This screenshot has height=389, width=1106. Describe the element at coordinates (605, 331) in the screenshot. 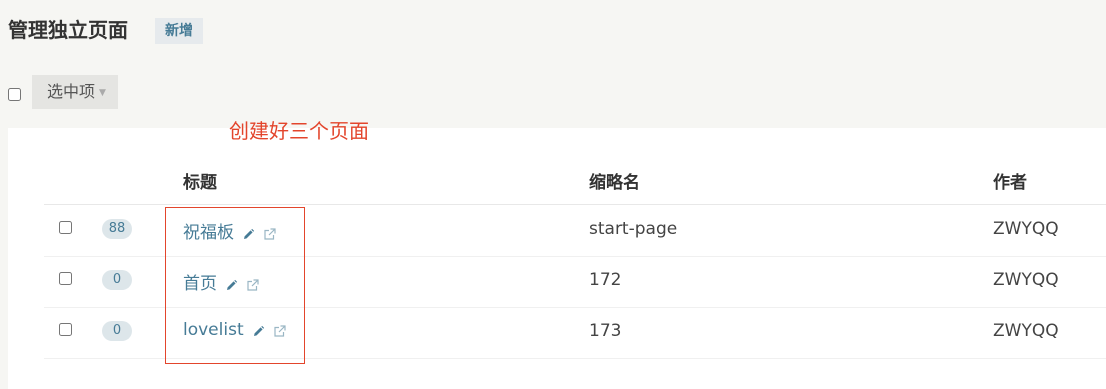

I see `page-slug: 173` at that location.